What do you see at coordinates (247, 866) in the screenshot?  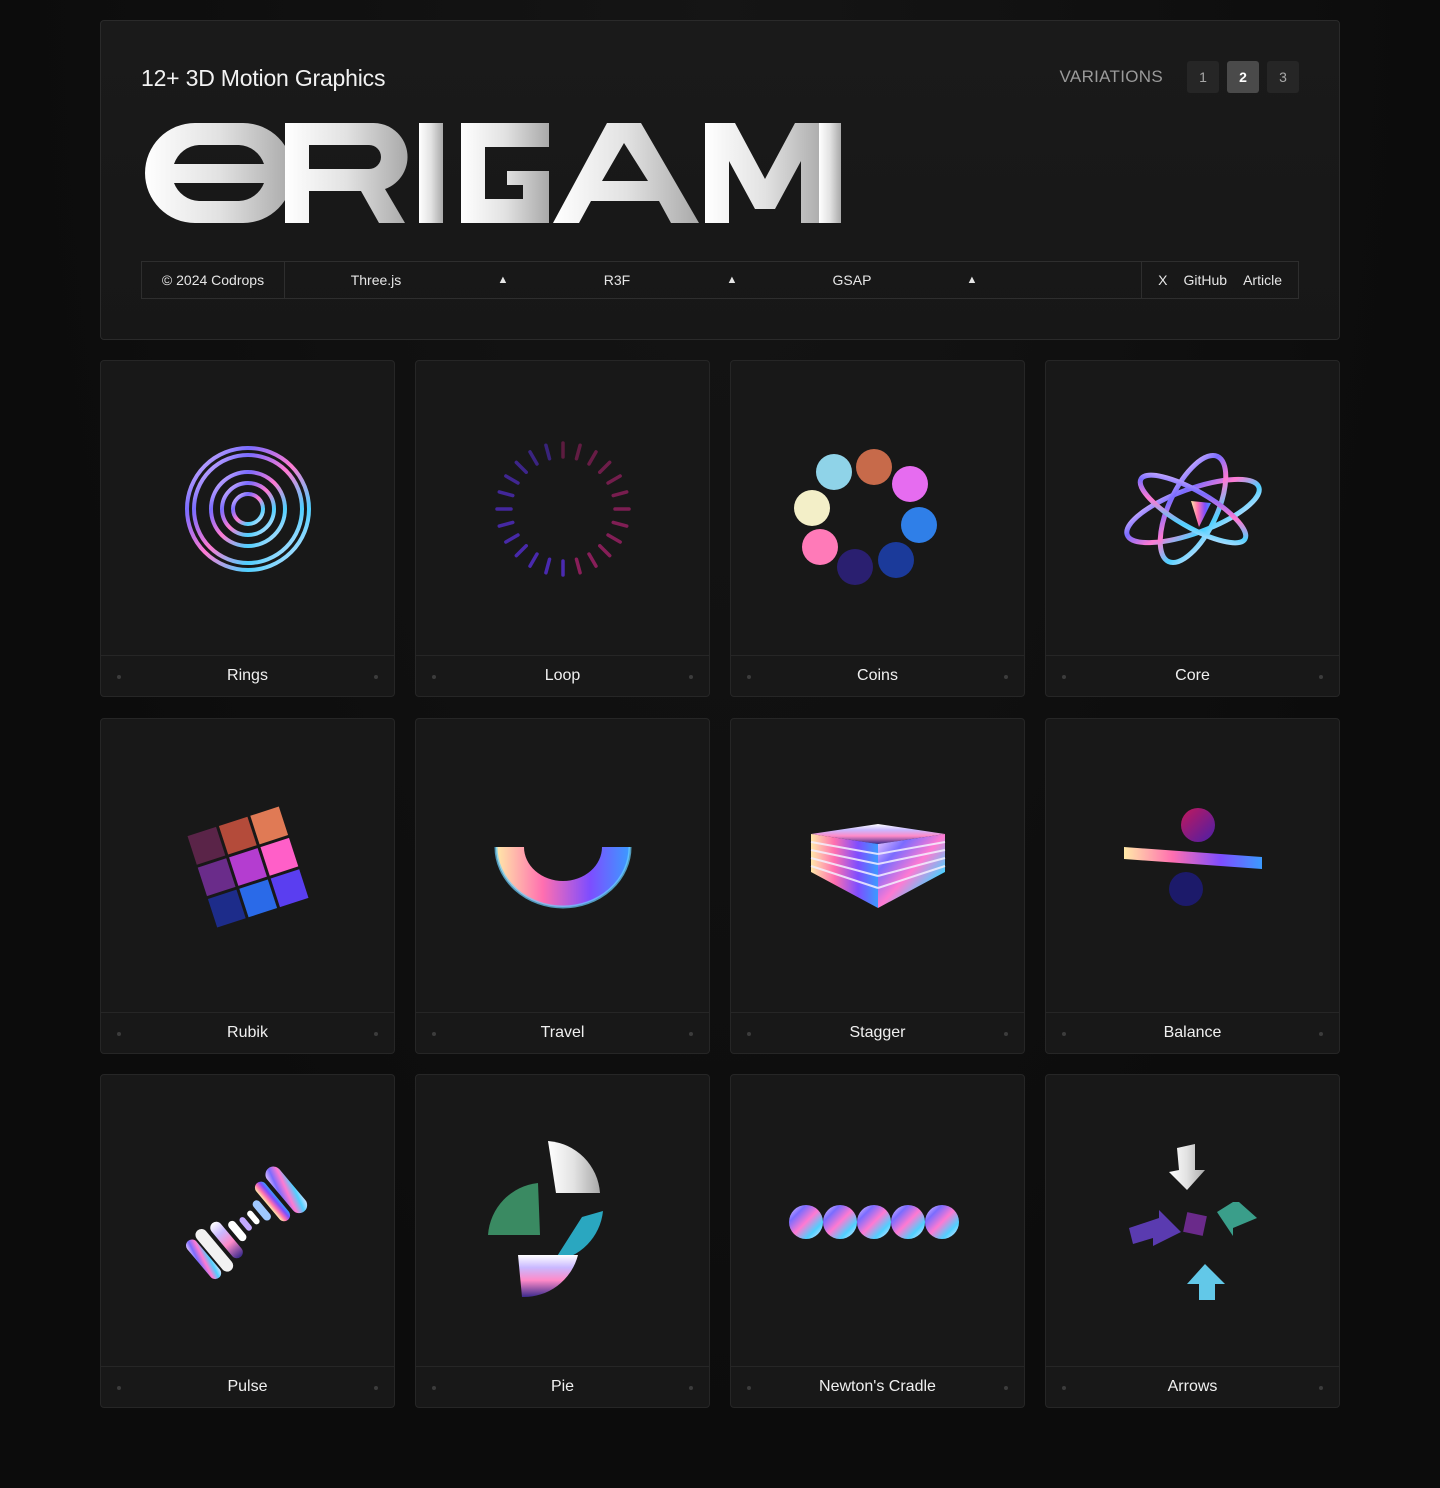 I see `rubik-icon` at bounding box center [247, 866].